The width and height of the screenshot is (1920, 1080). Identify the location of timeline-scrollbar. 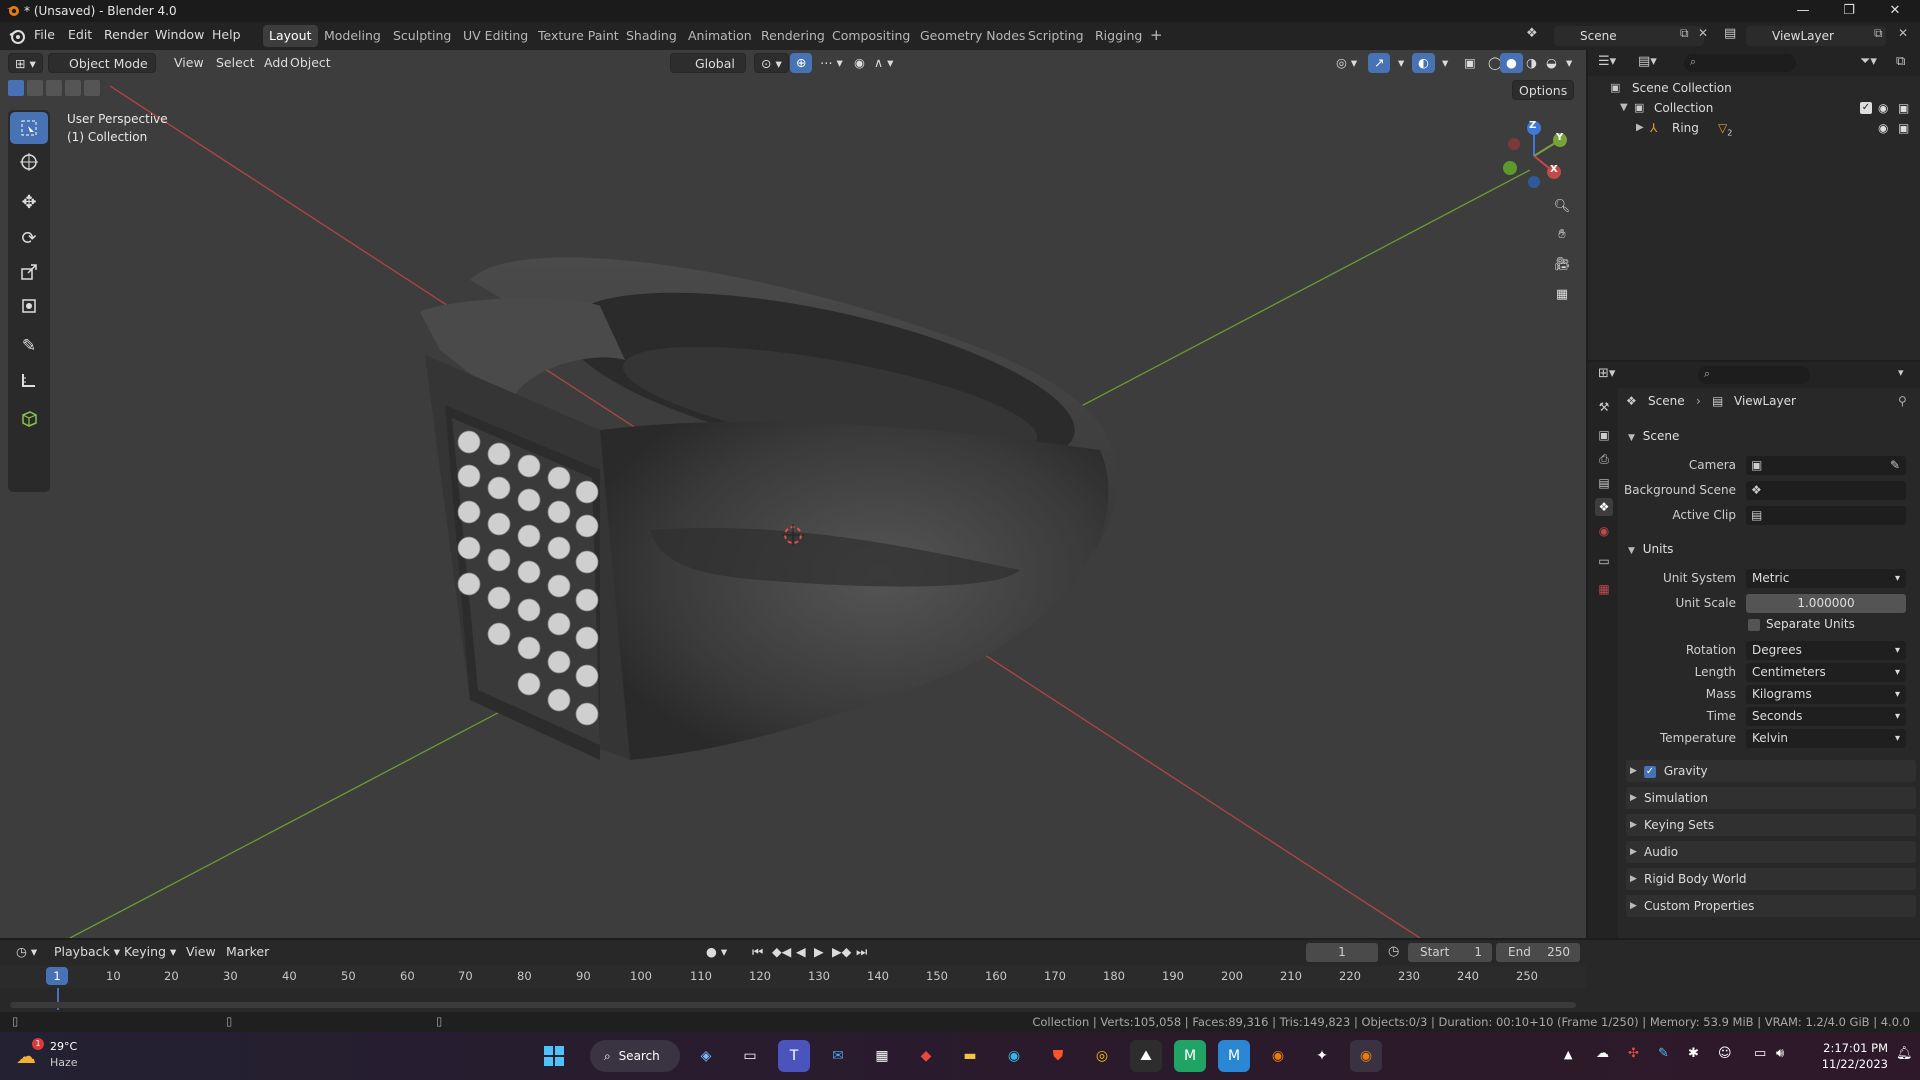
(793, 1005).